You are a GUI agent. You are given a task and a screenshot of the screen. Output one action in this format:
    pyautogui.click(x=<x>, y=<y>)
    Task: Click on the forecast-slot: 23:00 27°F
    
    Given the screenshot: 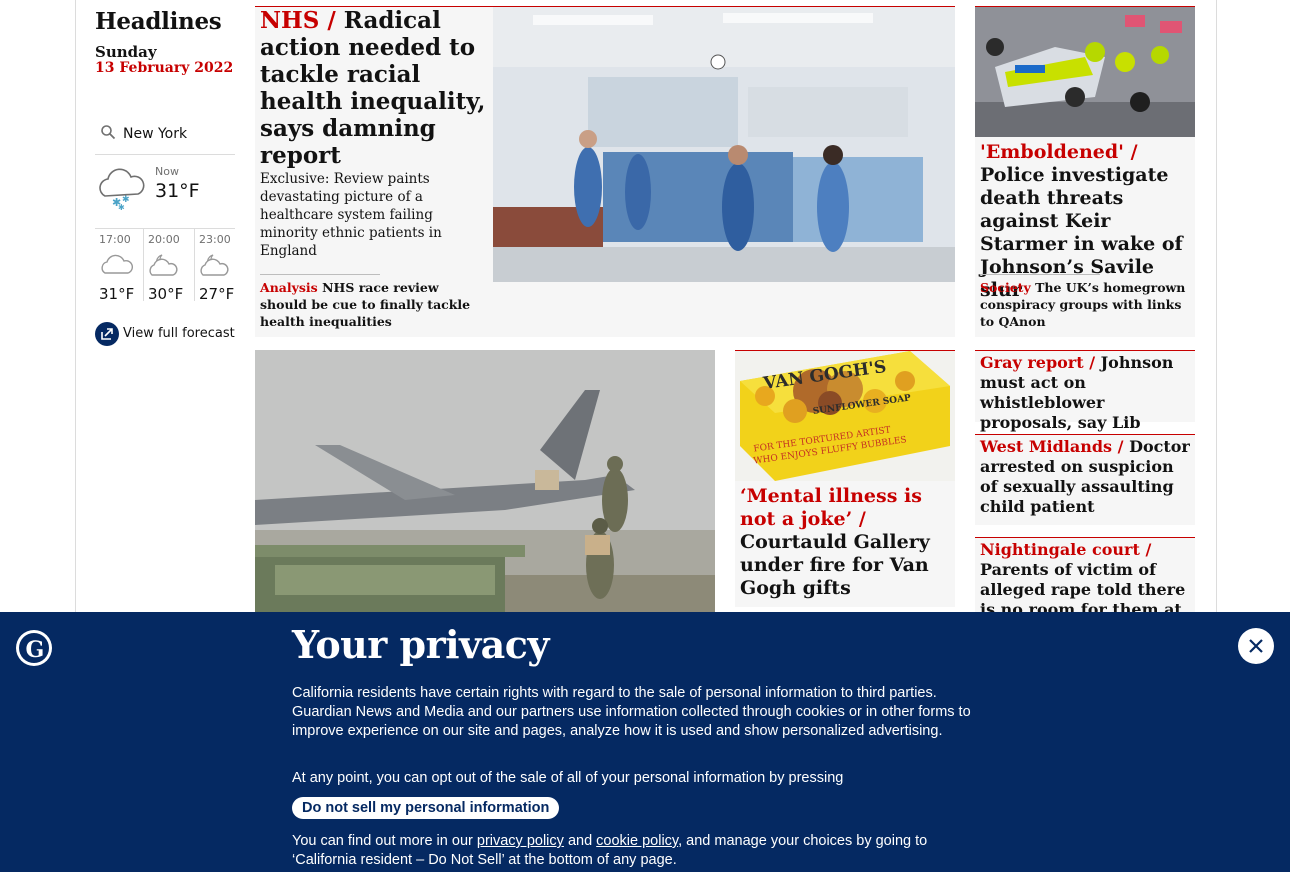 What is the action you would take?
    pyautogui.click(x=217, y=266)
    